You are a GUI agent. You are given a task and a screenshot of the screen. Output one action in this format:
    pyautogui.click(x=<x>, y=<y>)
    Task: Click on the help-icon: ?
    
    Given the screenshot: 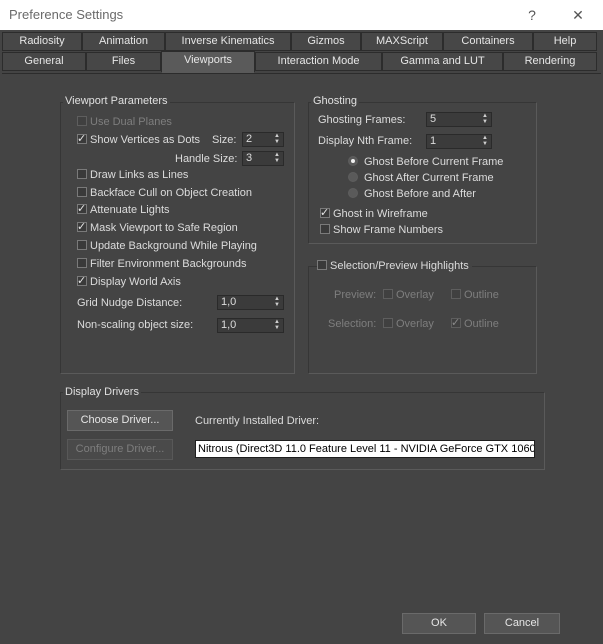 What is the action you would take?
    pyautogui.click(x=532, y=15)
    